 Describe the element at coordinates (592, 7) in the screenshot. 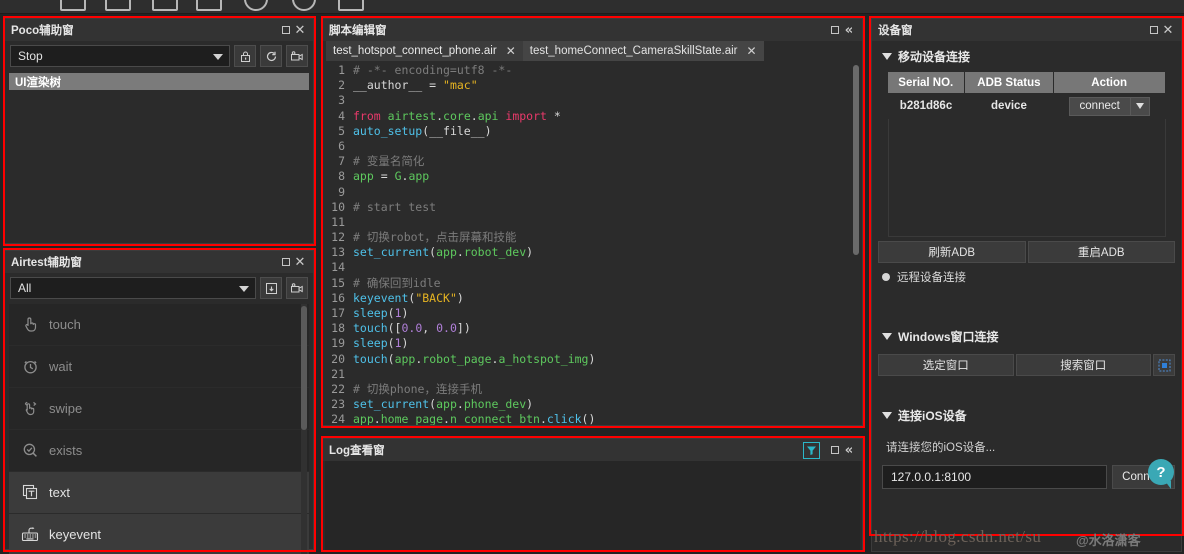

I see `main-toolbar` at that location.